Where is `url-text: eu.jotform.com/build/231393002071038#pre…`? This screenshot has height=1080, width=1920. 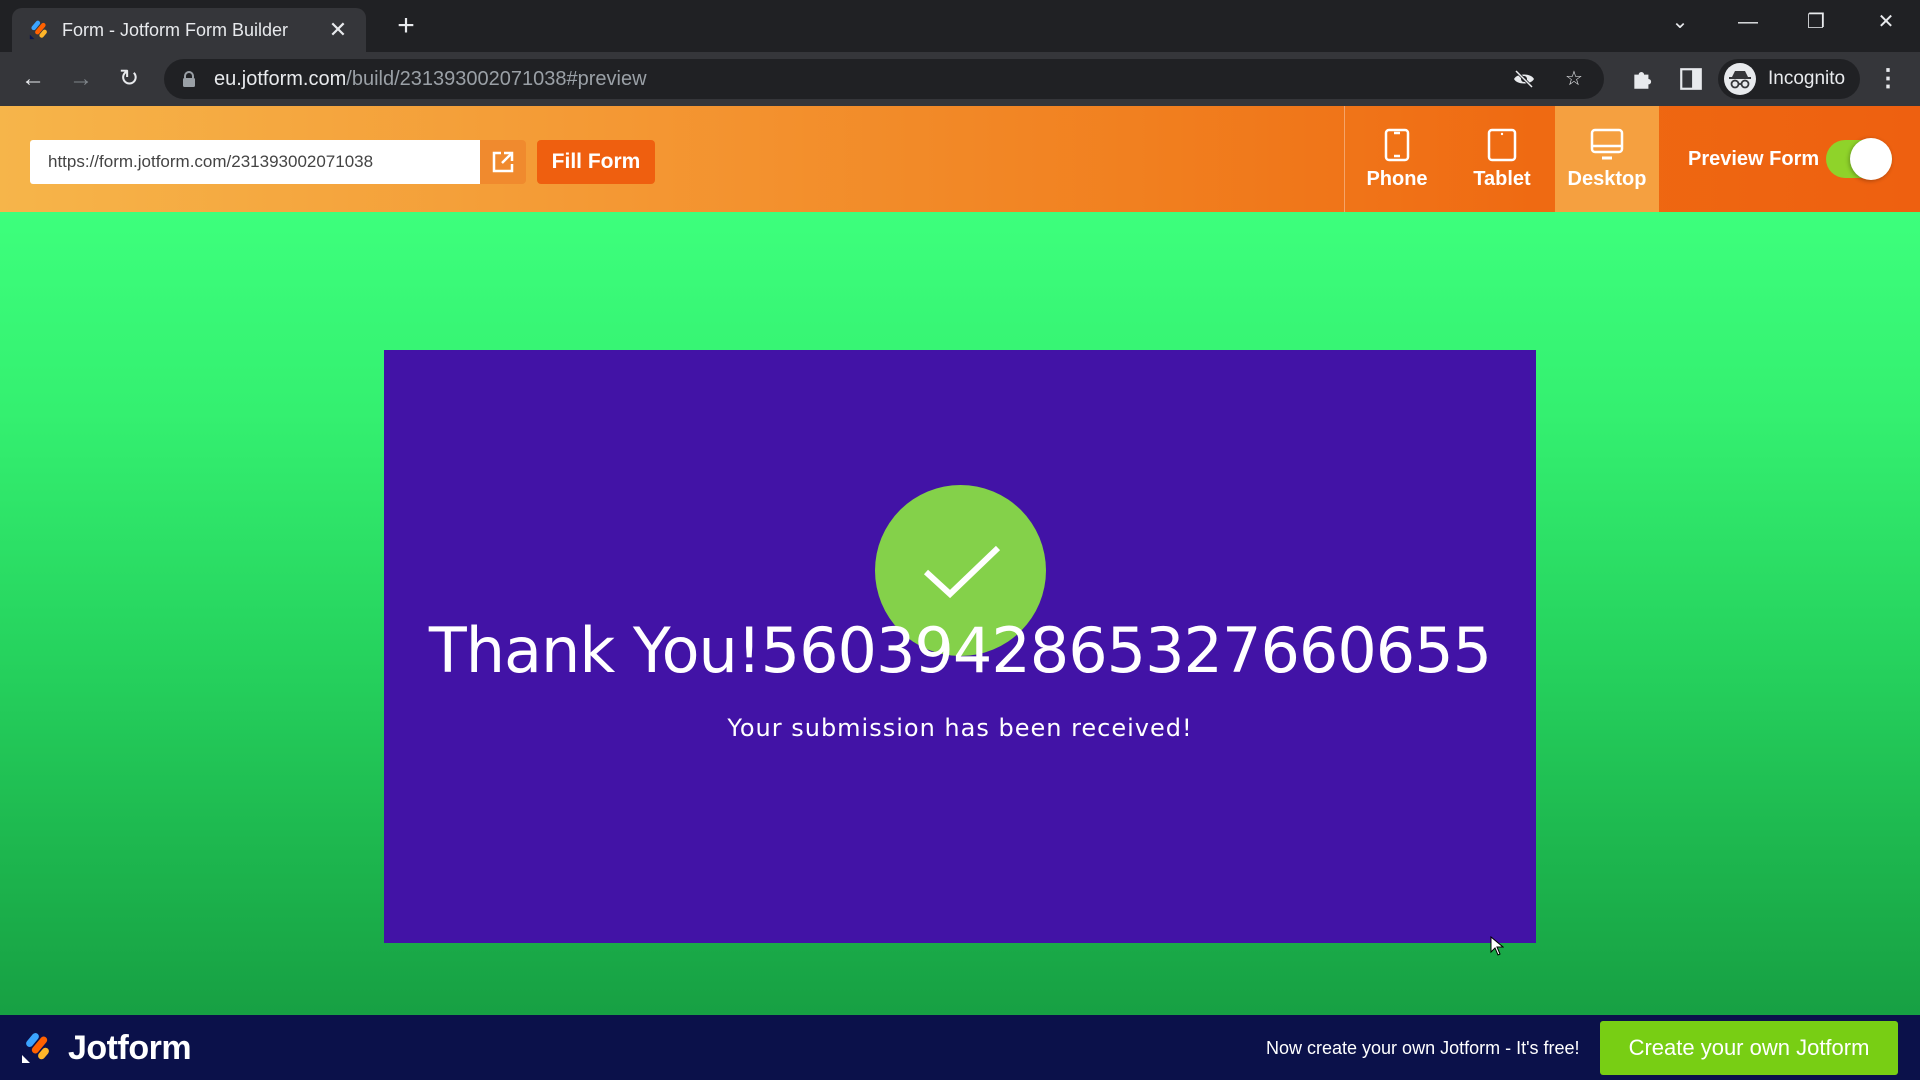
url-text: eu.jotform.com/build/231393002071038#pre… is located at coordinates (430, 79).